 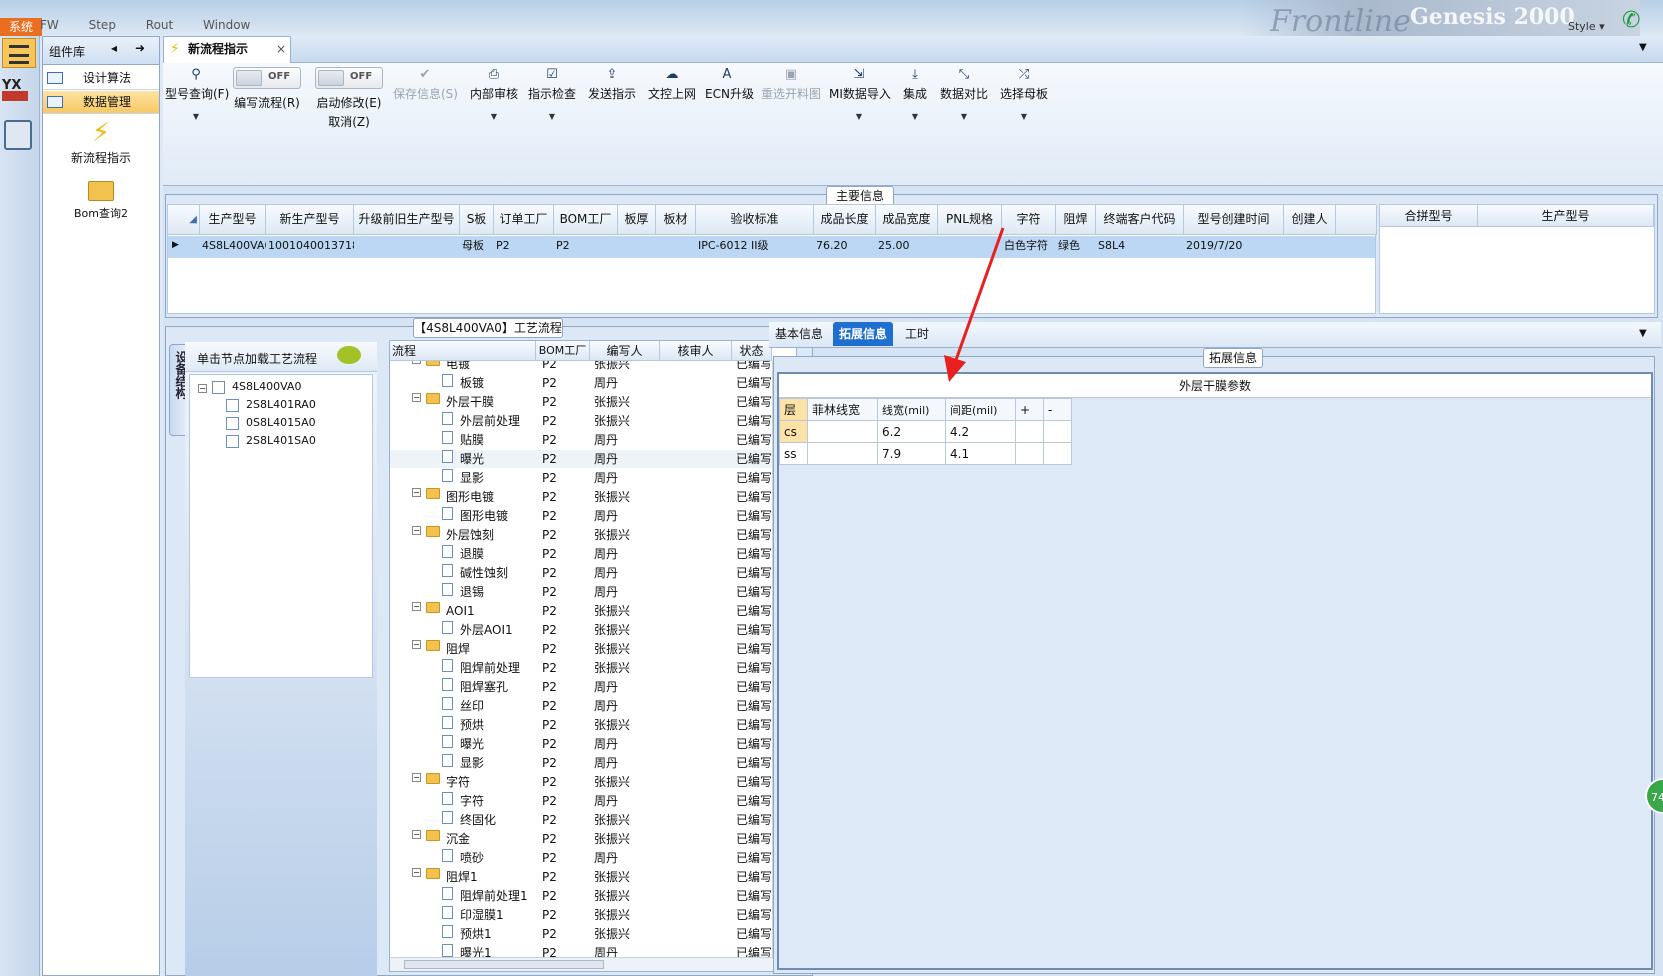 I want to click on annotation-arrow, so click(x=974, y=304).